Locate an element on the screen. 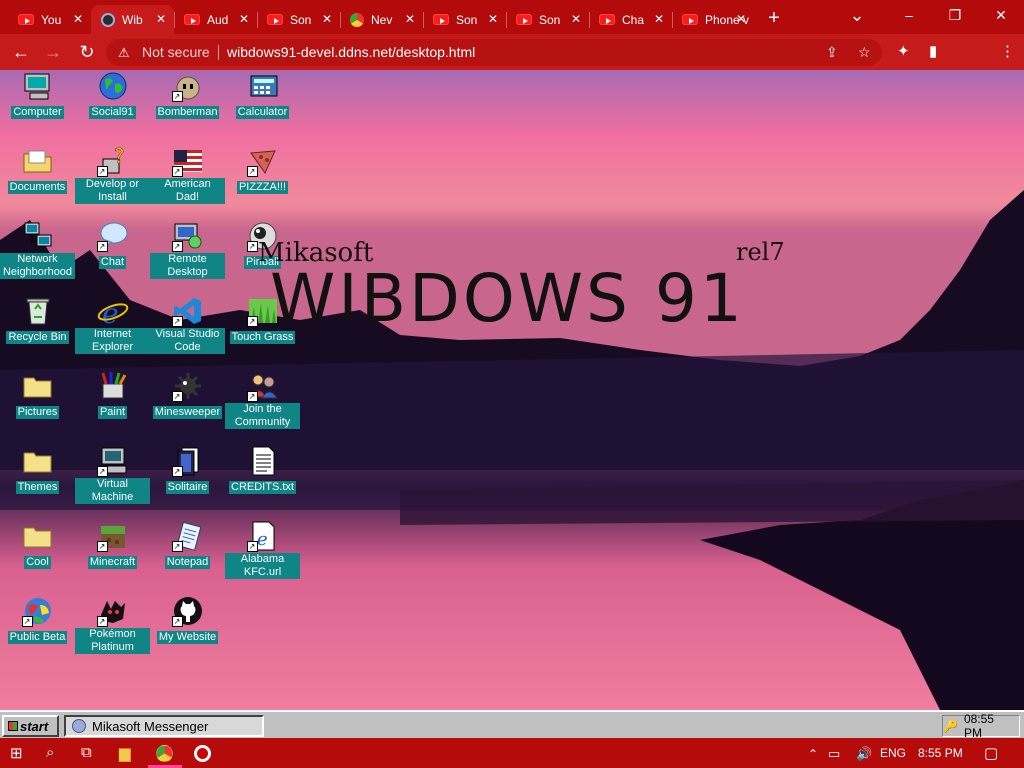 The height and width of the screenshot is (768, 1024). desktop-icon-paint: Paint is located at coordinates (112, 395).